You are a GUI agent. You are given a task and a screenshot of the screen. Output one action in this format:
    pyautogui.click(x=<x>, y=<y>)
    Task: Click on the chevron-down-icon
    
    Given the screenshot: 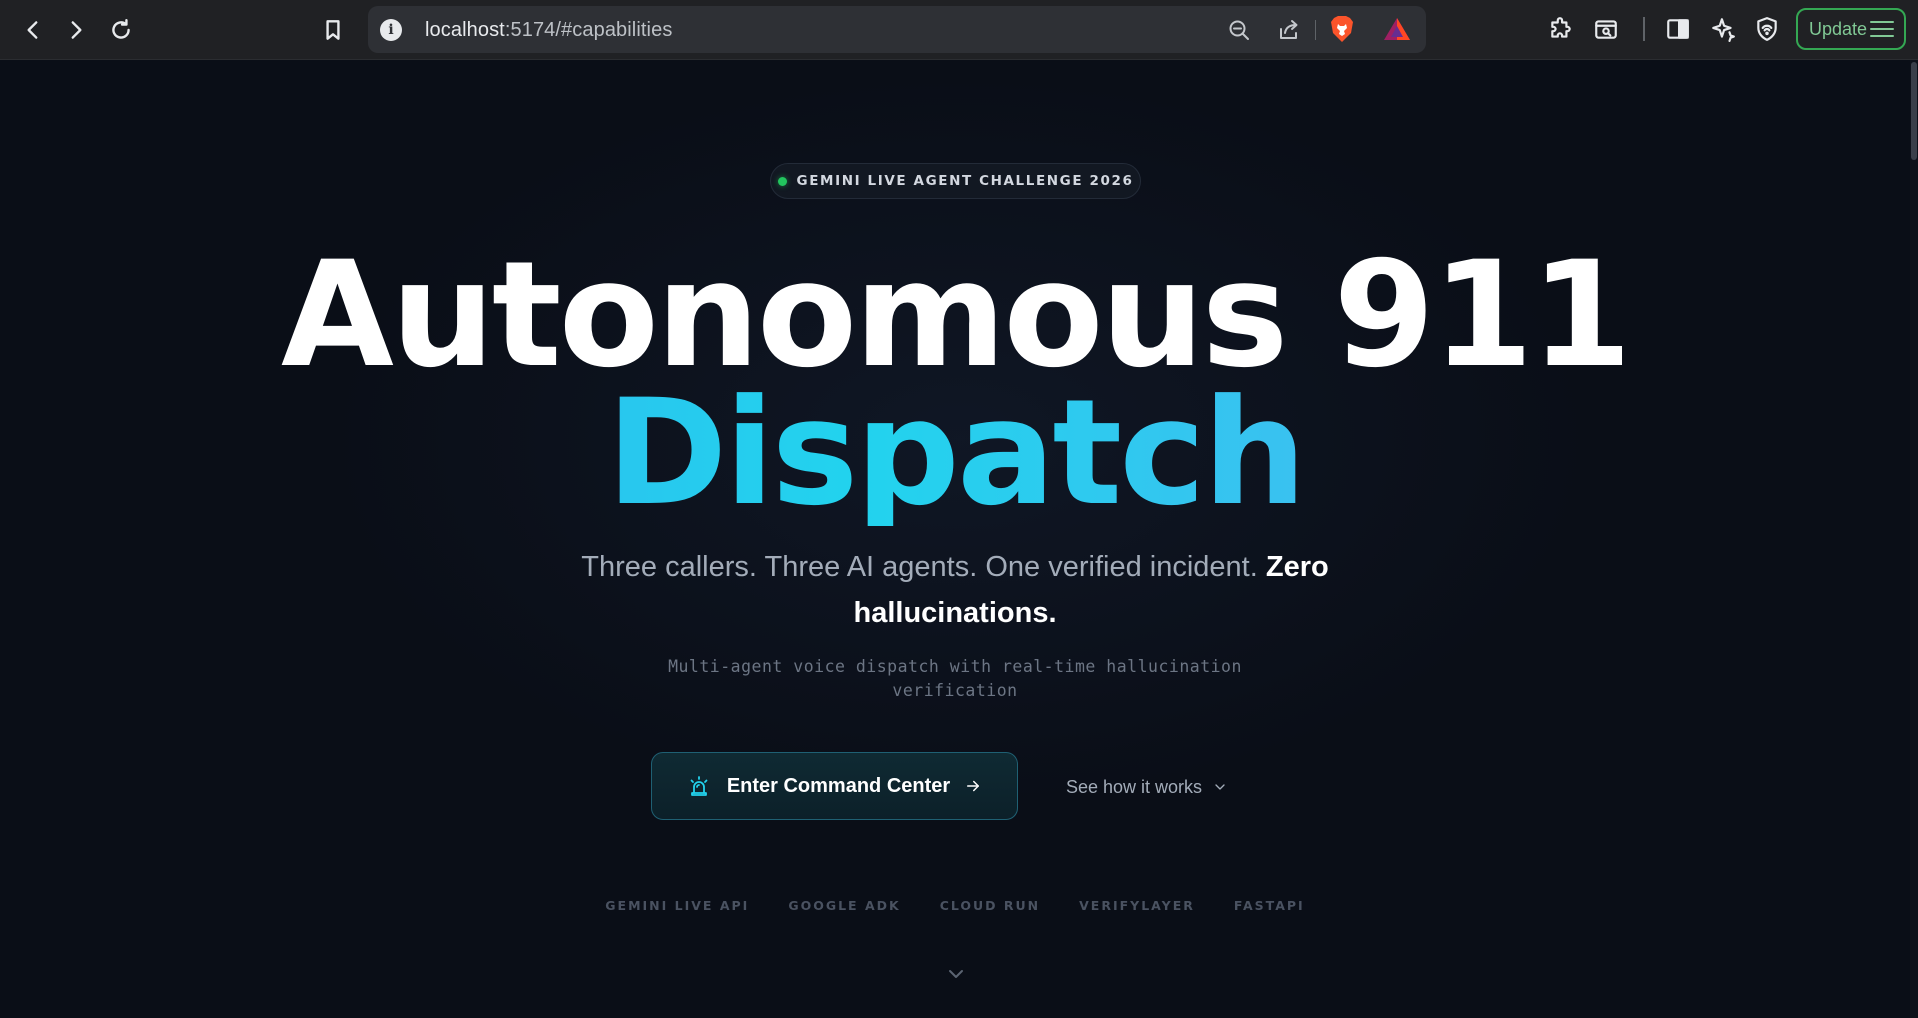 What is the action you would take?
    pyautogui.click(x=1220, y=787)
    